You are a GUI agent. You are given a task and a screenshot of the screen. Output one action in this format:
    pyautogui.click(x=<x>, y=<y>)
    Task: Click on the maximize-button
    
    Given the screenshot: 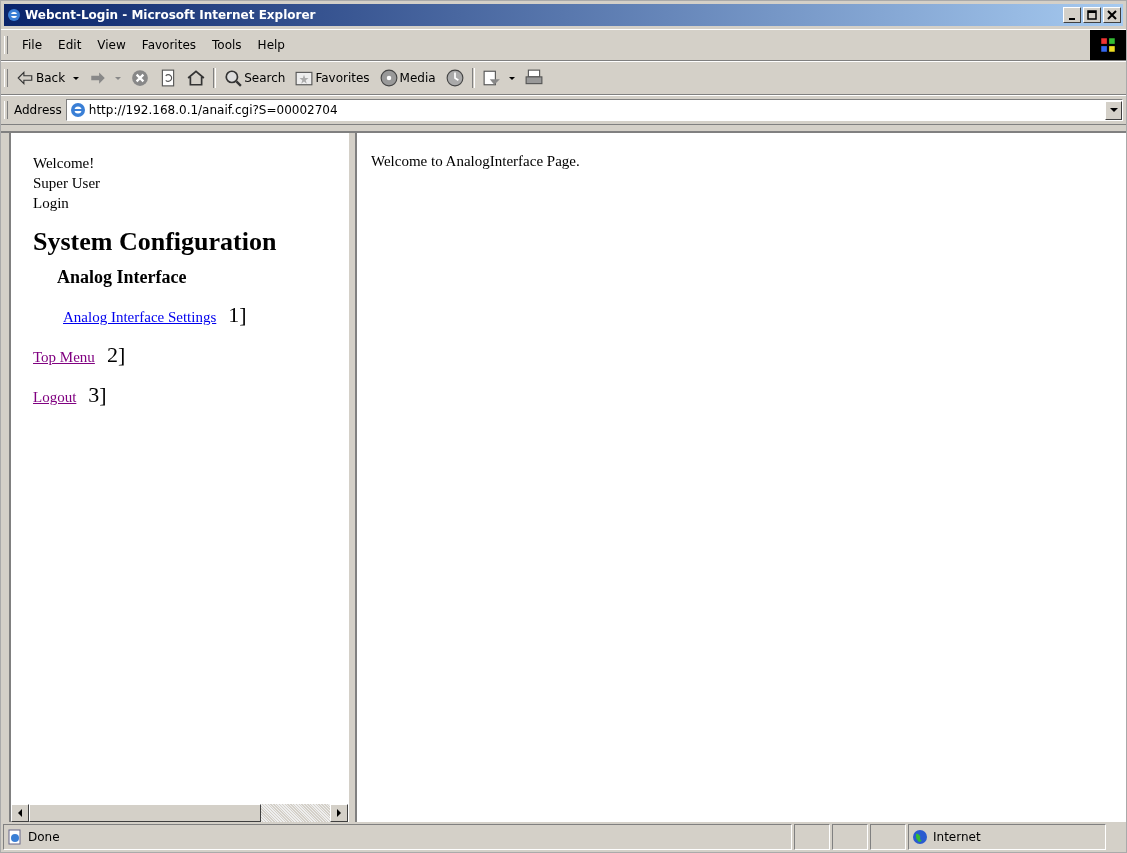 What is the action you would take?
    pyautogui.click(x=1092, y=15)
    